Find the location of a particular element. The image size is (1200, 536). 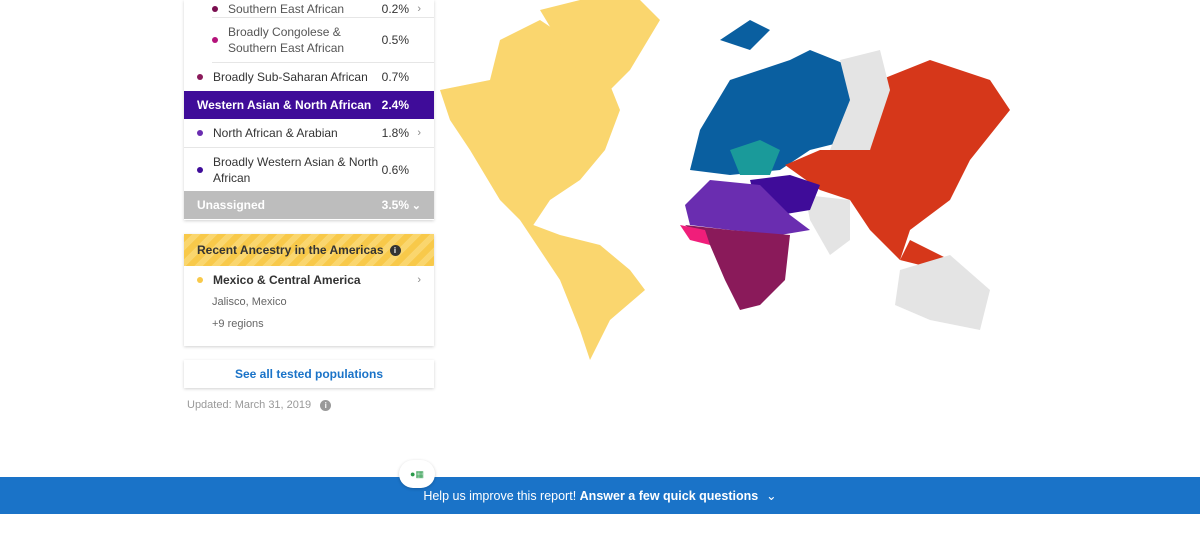

updated-text: Updated: March 31, 2019 i is located at coordinates (259, 405).